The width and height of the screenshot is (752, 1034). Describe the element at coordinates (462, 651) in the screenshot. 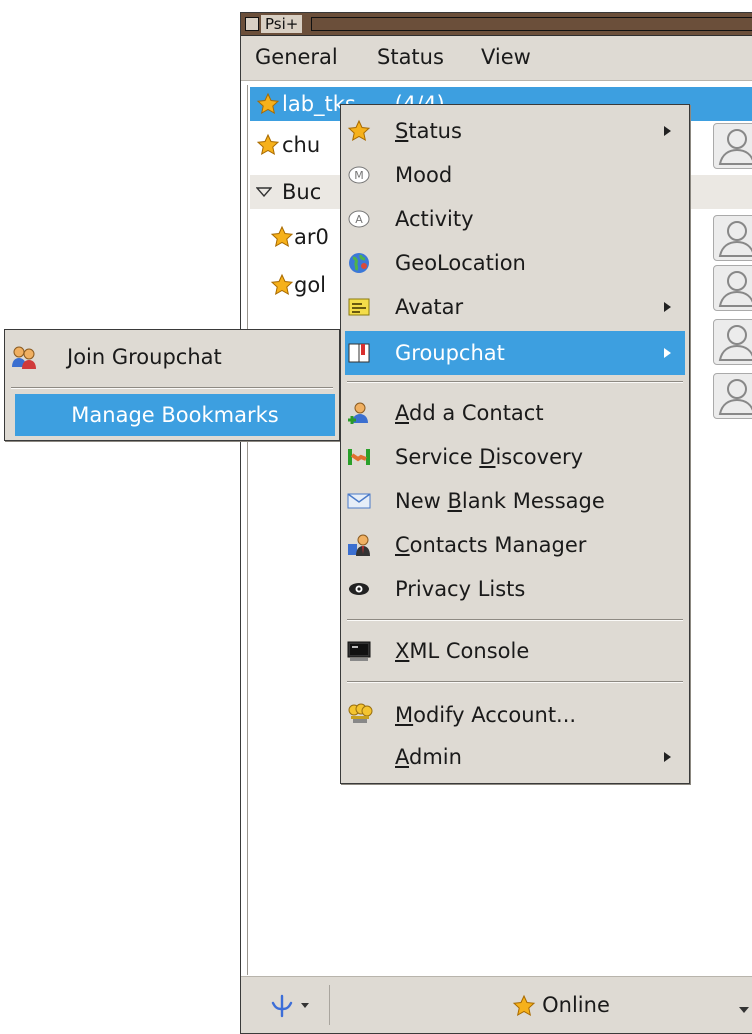

I see `xml-console-label: XML Console` at that location.